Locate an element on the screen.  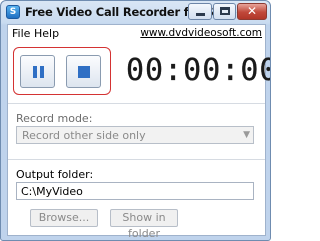
output-folder-label: Output folder: is located at coordinates (55, 174).